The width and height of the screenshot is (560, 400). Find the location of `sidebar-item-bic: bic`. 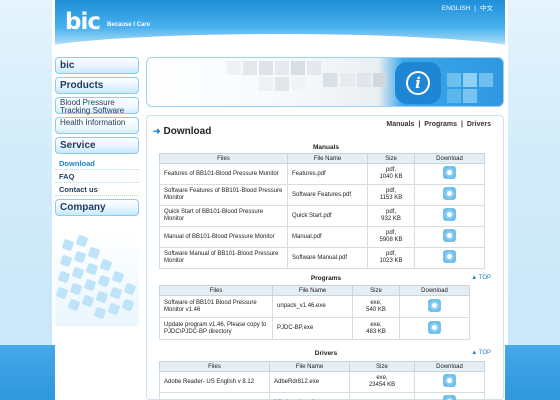

sidebar-item-bic: bic is located at coordinates (97, 65).